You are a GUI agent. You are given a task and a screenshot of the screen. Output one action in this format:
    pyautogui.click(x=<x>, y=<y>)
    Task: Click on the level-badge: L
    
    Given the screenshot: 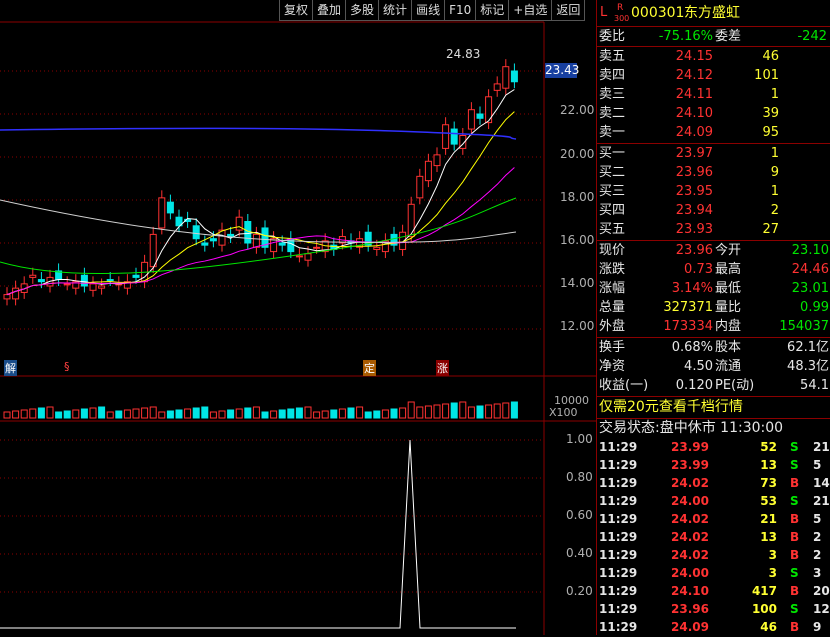 What is the action you would take?
    pyautogui.click(x=604, y=12)
    